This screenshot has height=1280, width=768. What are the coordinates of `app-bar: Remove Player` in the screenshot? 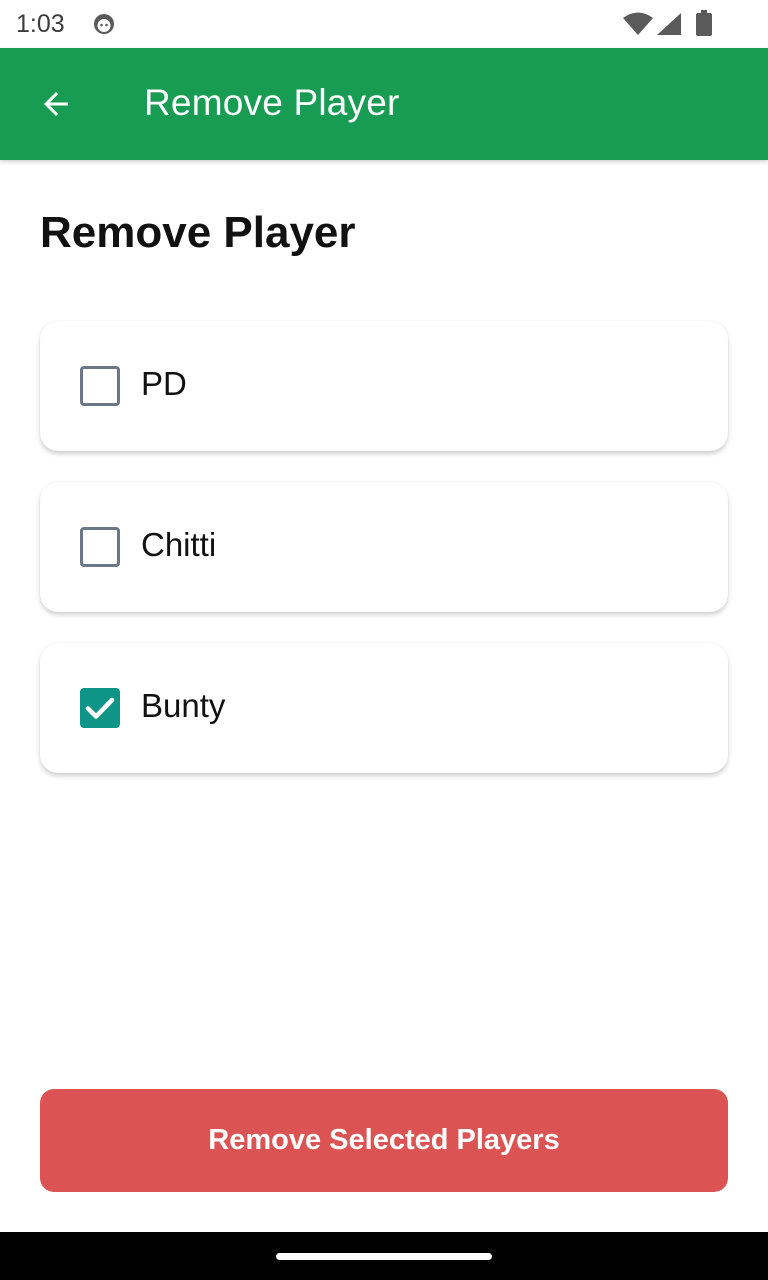 It's located at (384, 104).